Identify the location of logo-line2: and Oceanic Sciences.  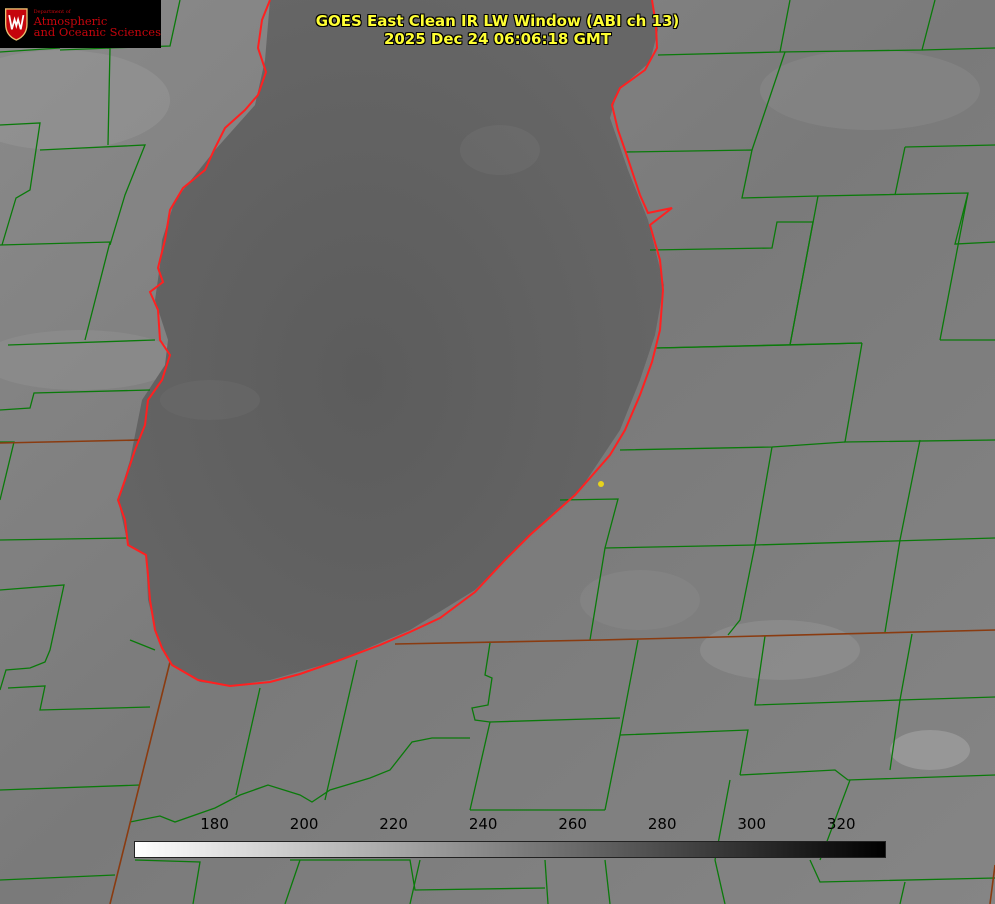
(97, 32).